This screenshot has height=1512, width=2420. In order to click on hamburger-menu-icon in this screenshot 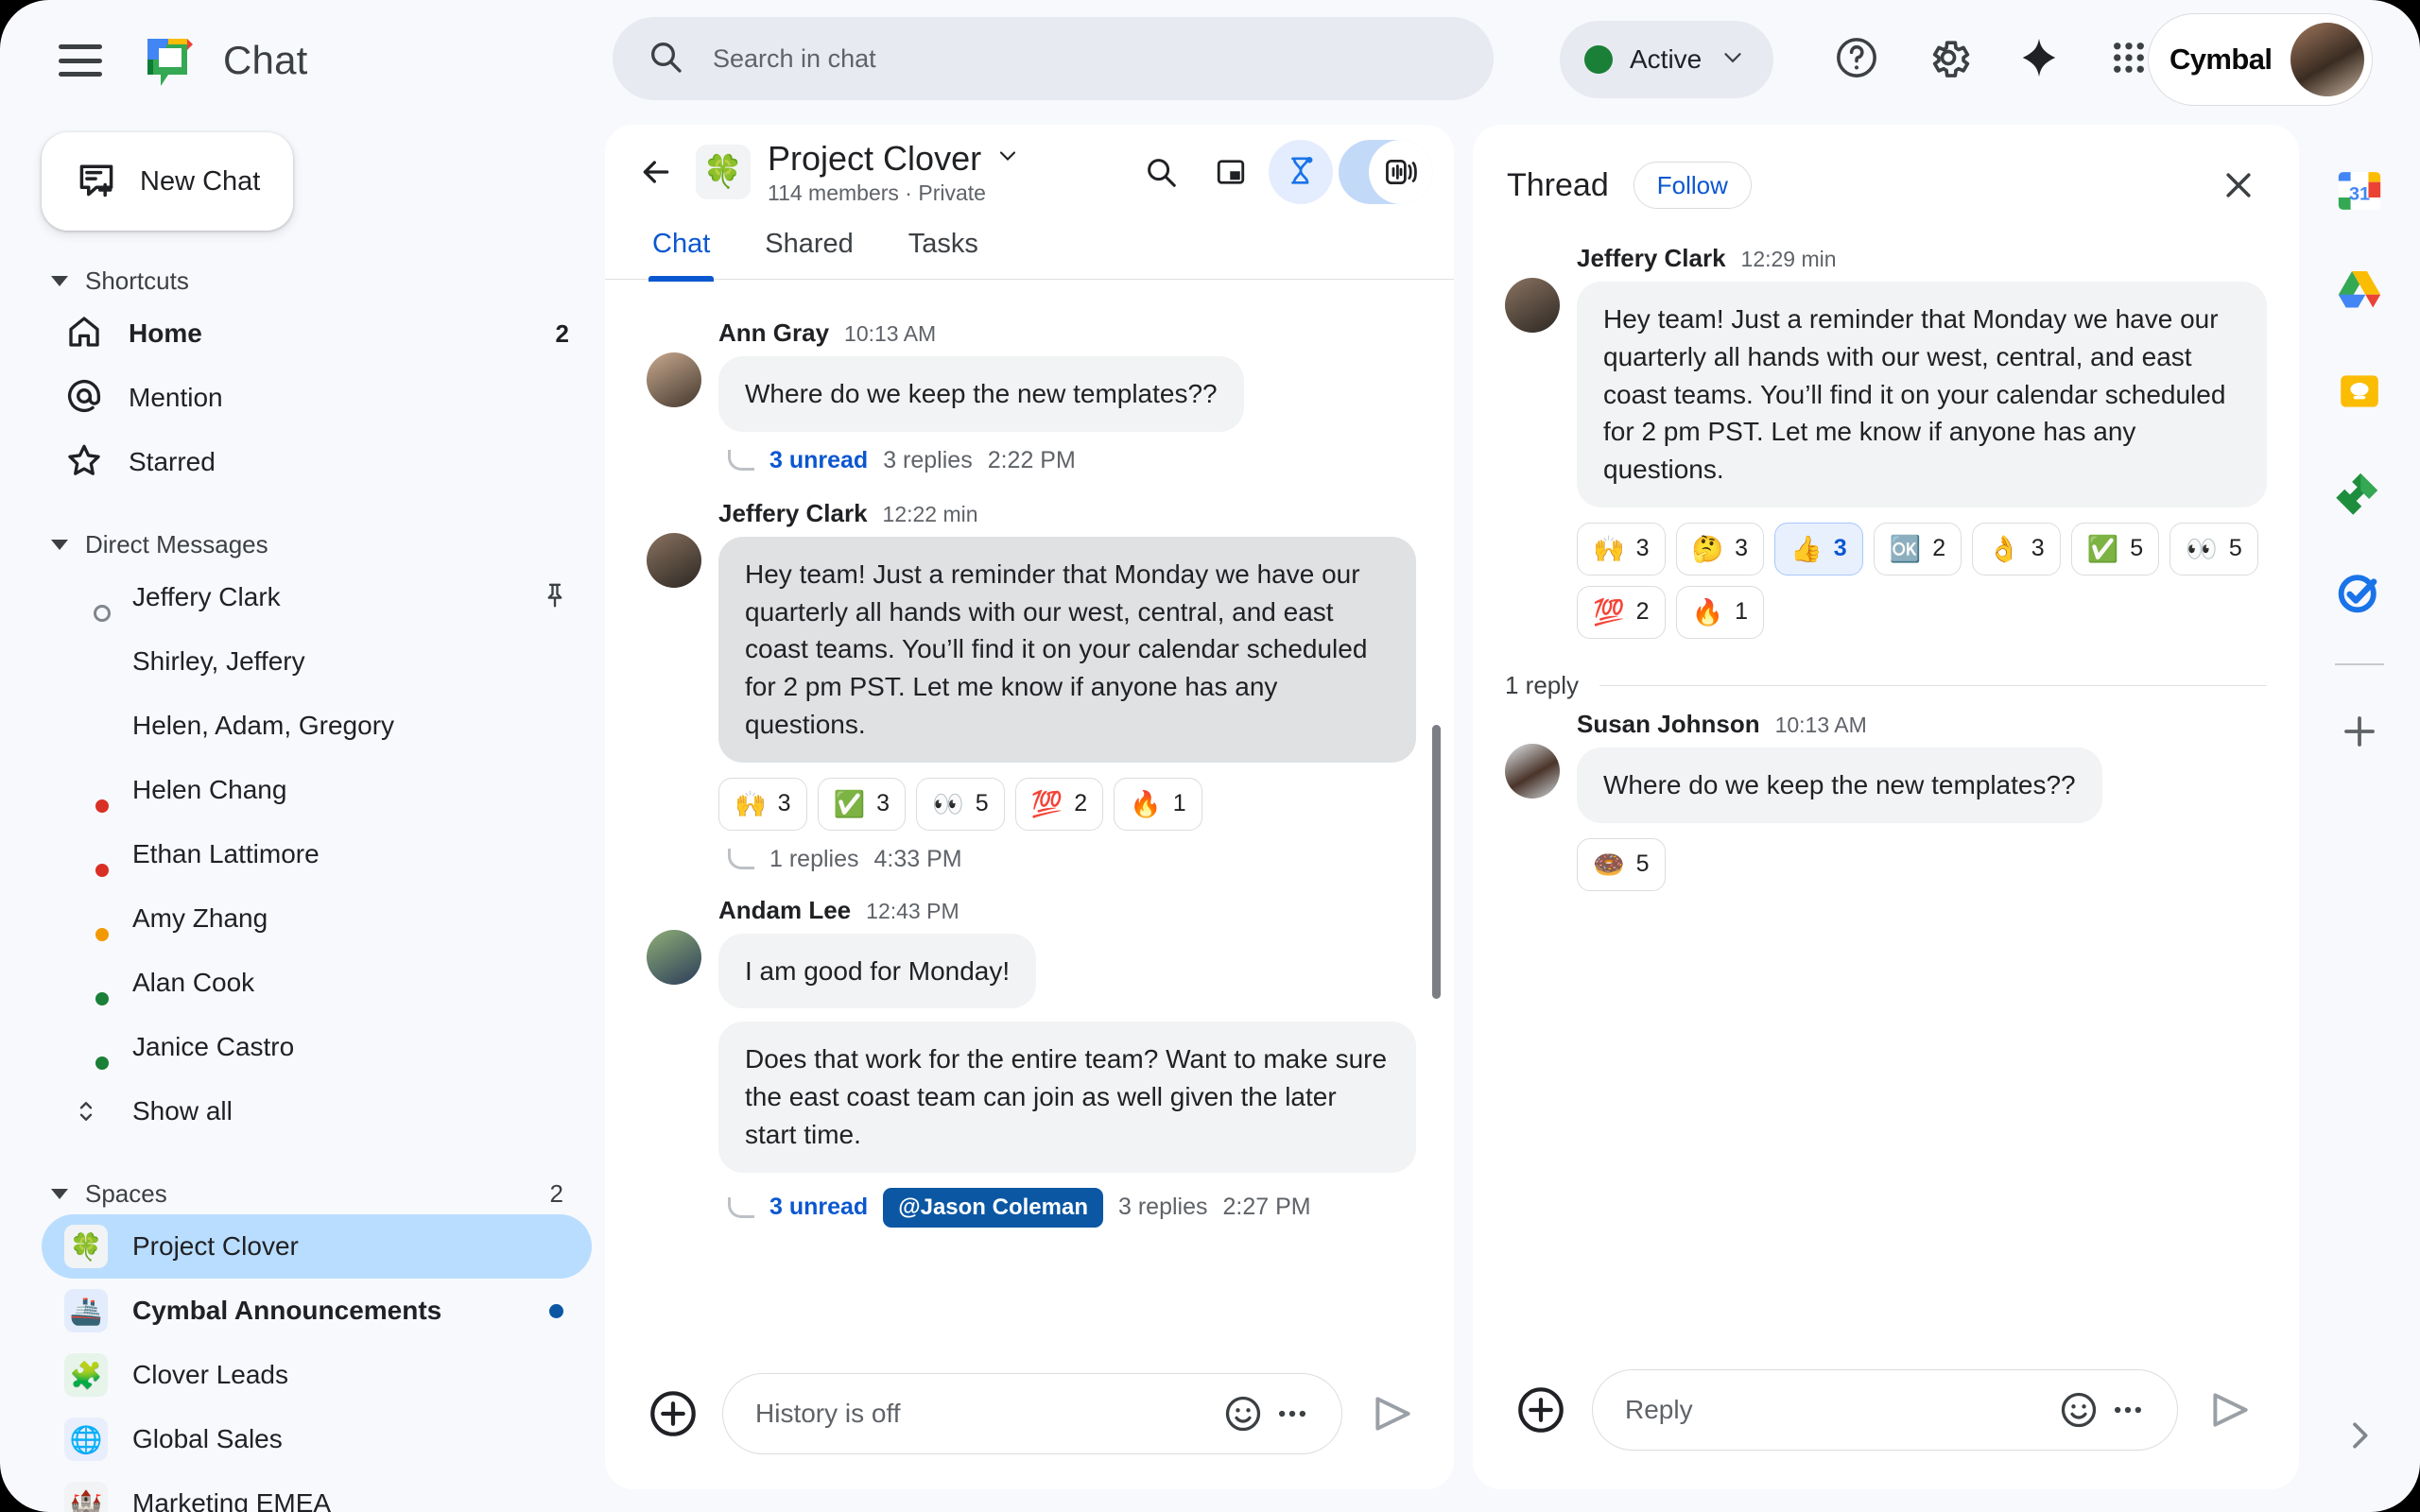, I will do `click(80, 60)`.